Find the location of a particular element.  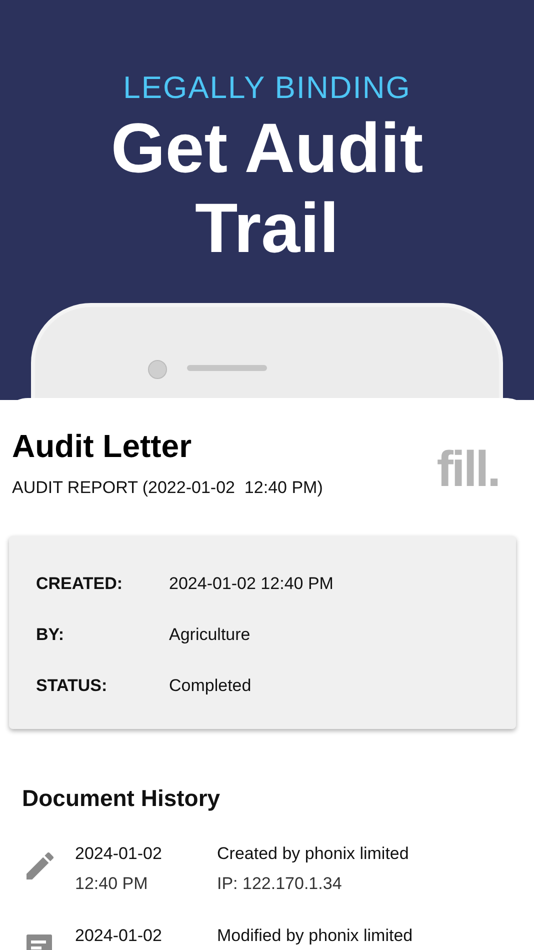

hero-eyebrow: LEGALLY BINDING is located at coordinates (267, 88).